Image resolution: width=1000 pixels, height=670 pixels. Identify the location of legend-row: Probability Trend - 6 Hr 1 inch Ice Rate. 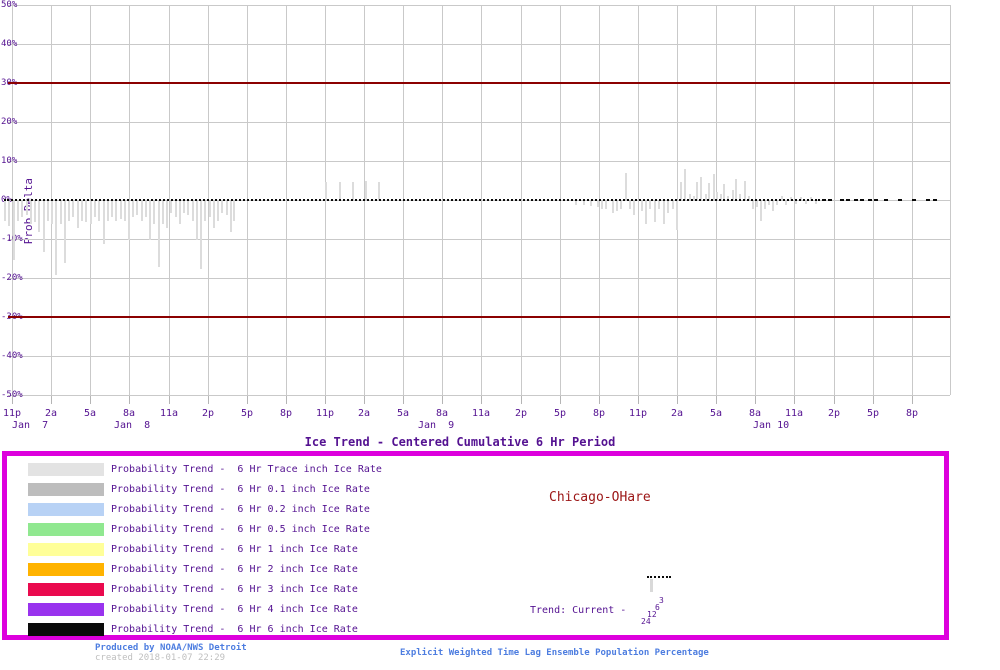
(193, 549).